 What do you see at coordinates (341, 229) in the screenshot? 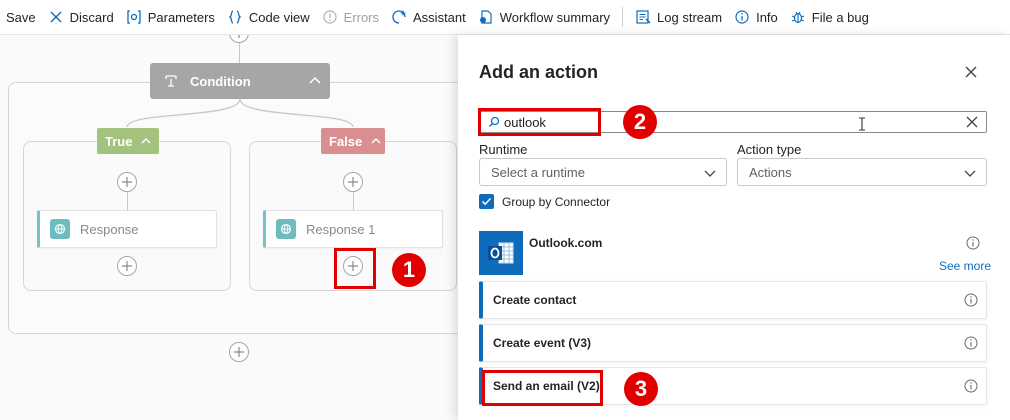
I see `response-1-action-title: Response 1` at bounding box center [341, 229].